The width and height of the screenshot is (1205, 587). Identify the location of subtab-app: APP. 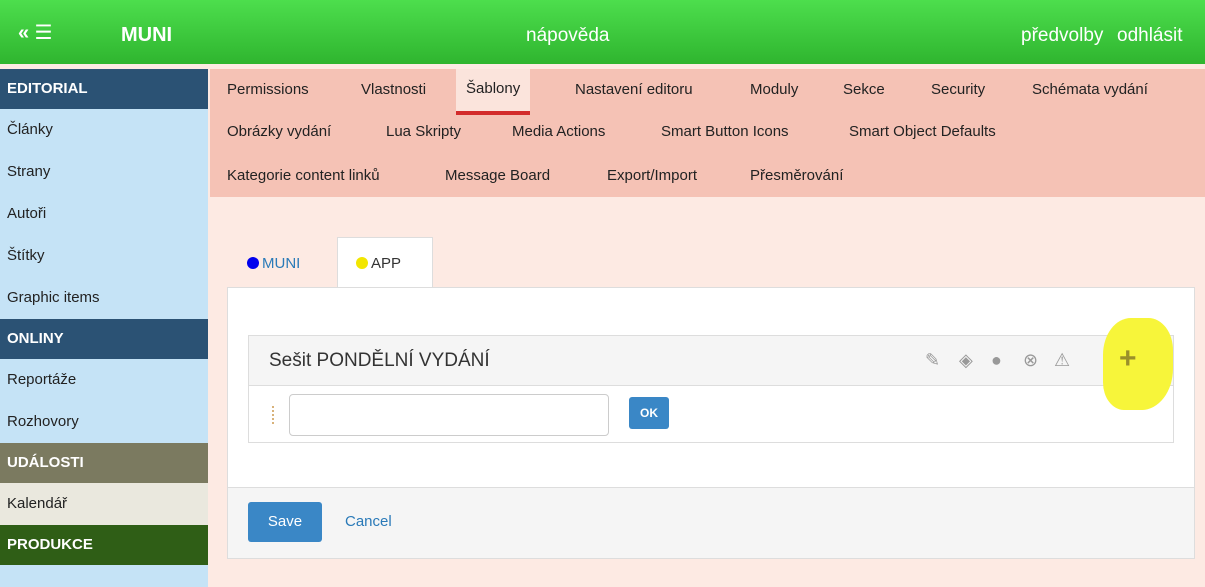
(385, 262).